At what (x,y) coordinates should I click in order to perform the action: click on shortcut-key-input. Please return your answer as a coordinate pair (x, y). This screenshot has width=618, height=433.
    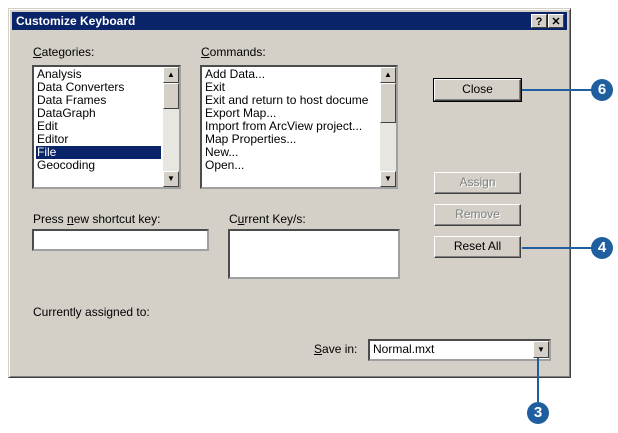
    Looking at the image, I should click on (120, 240).